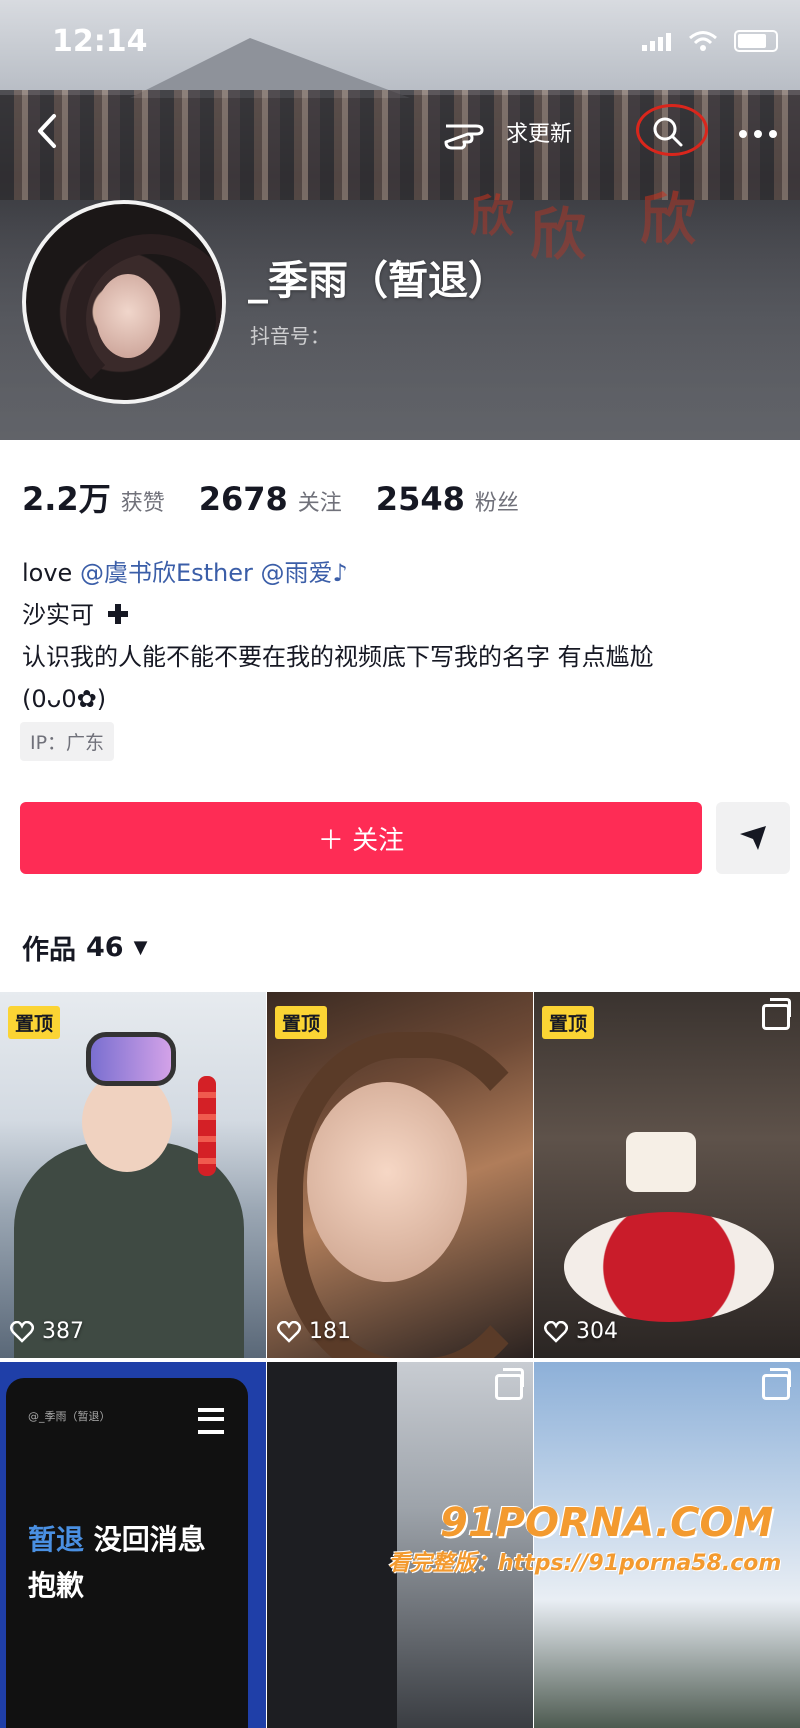 This screenshot has height=1728, width=800. Describe the element at coordinates (657, 41) in the screenshot. I see `signal-icon` at that location.